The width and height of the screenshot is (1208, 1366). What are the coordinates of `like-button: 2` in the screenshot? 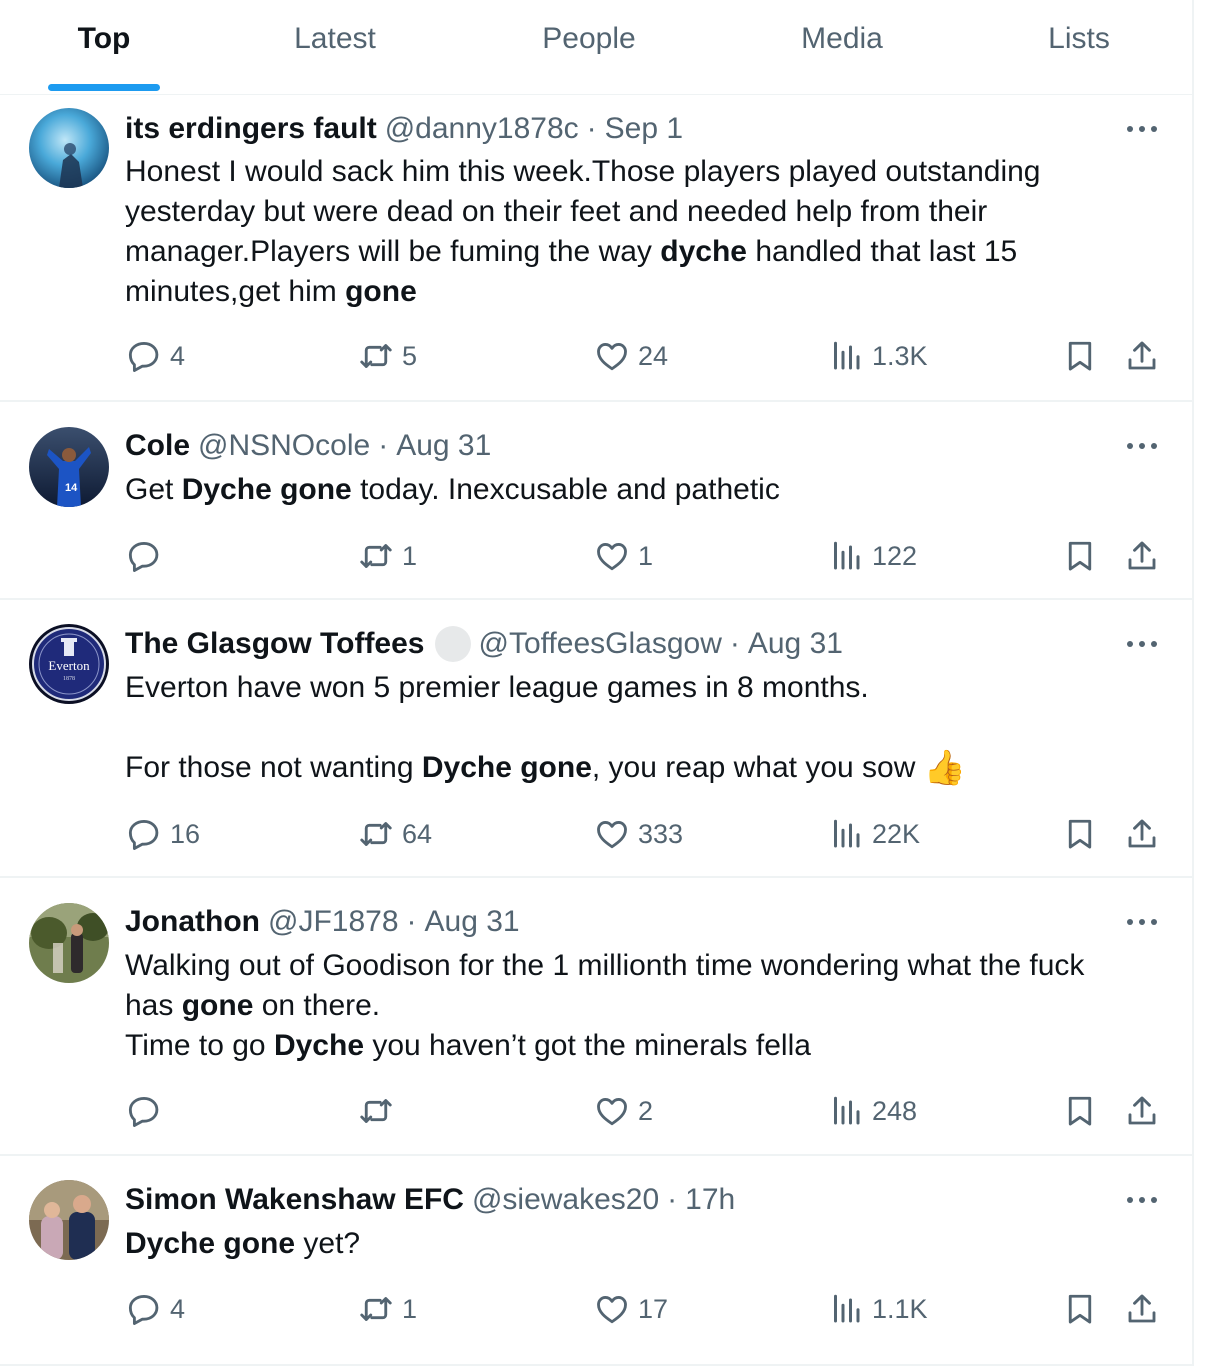 It's located at (623, 1111).